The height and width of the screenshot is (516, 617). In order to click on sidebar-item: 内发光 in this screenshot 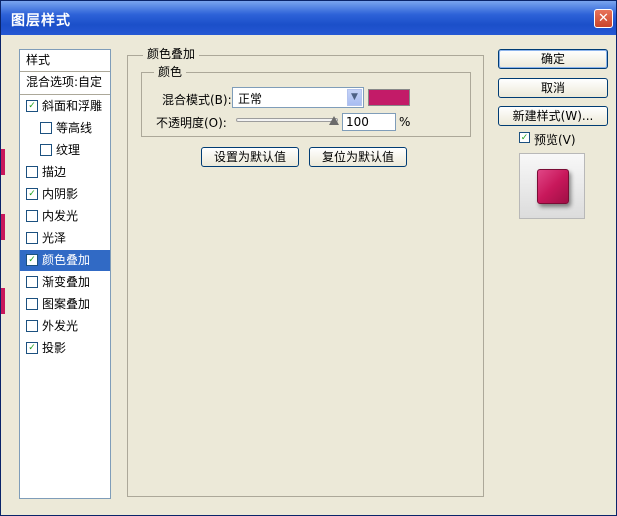, I will do `click(65, 216)`.